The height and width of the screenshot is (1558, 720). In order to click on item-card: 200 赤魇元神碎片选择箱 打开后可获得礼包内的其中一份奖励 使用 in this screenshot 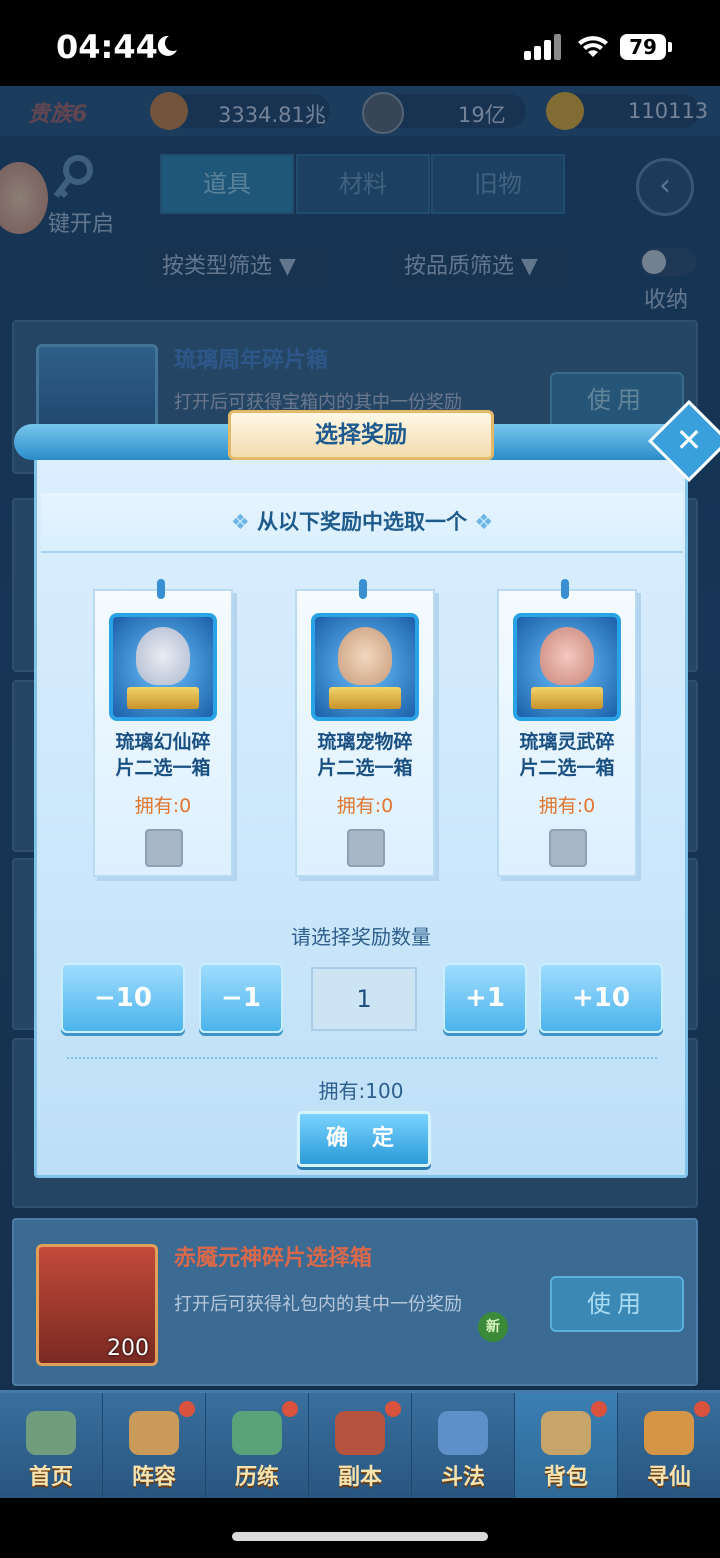, I will do `click(355, 1302)`.